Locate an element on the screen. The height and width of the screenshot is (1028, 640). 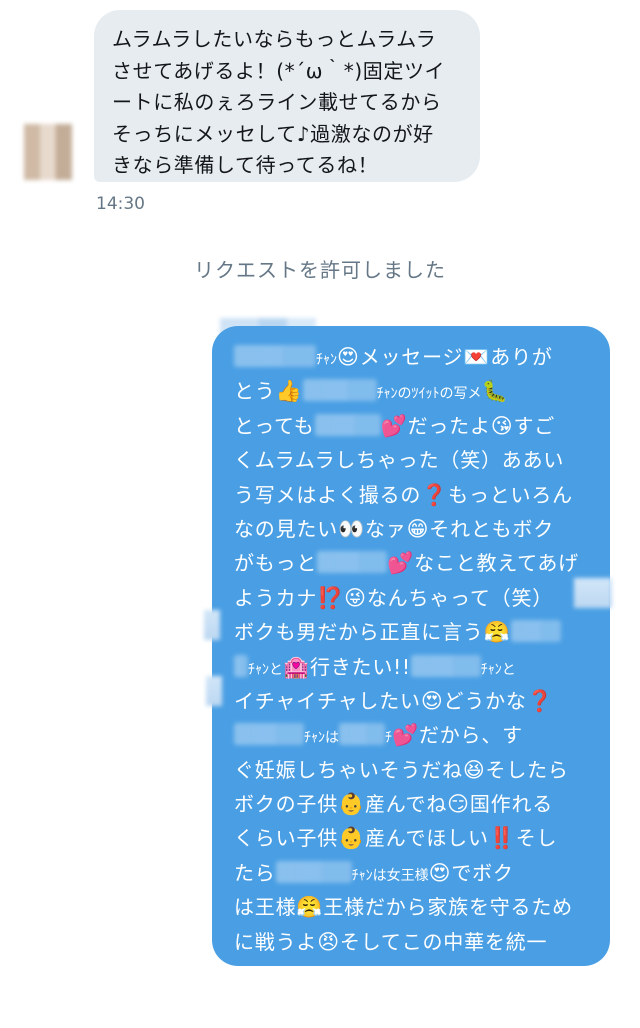
message-line: は王様😤王様だから家族を守るため is located at coordinates (403, 907).